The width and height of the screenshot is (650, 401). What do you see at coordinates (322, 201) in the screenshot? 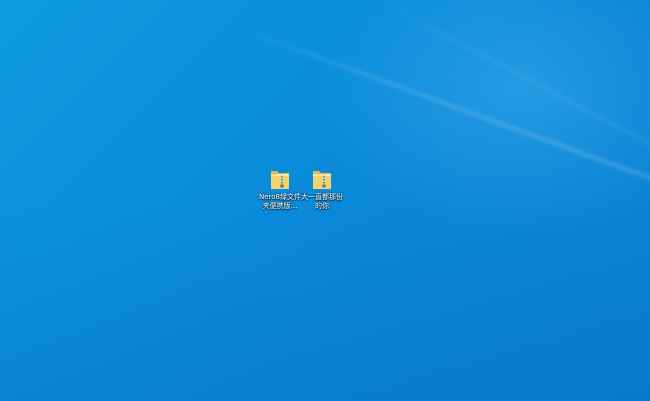
I see `desktop-icon-label: 大一直都那份的你` at bounding box center [322, 201].